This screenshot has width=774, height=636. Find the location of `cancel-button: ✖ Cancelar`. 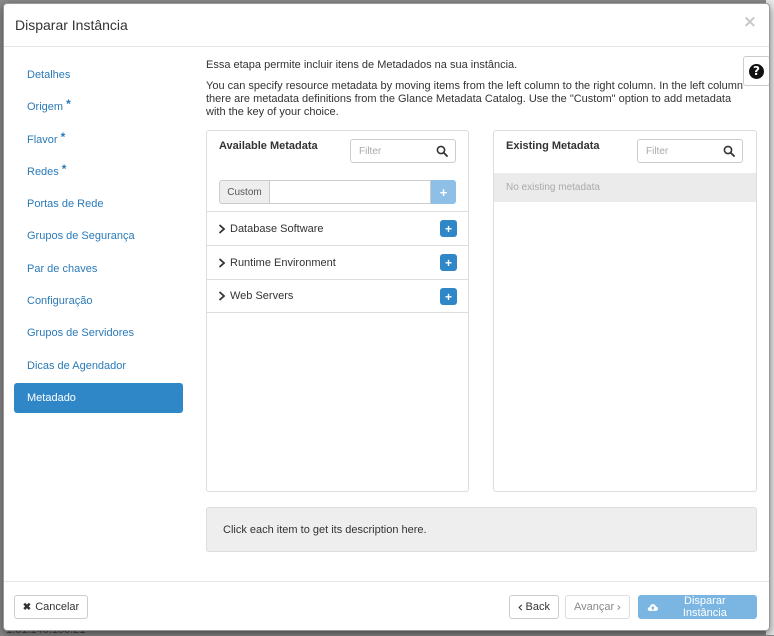

cancel-button: ✖ Cancelar is located at coordinates (51, 607).